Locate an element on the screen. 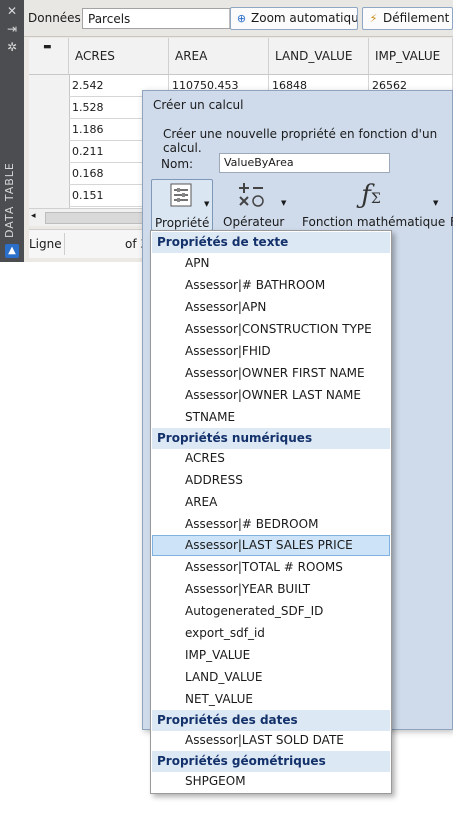  menu-item: Assessor|TOTAL # ROOMS is located at coordinates (264, 567).